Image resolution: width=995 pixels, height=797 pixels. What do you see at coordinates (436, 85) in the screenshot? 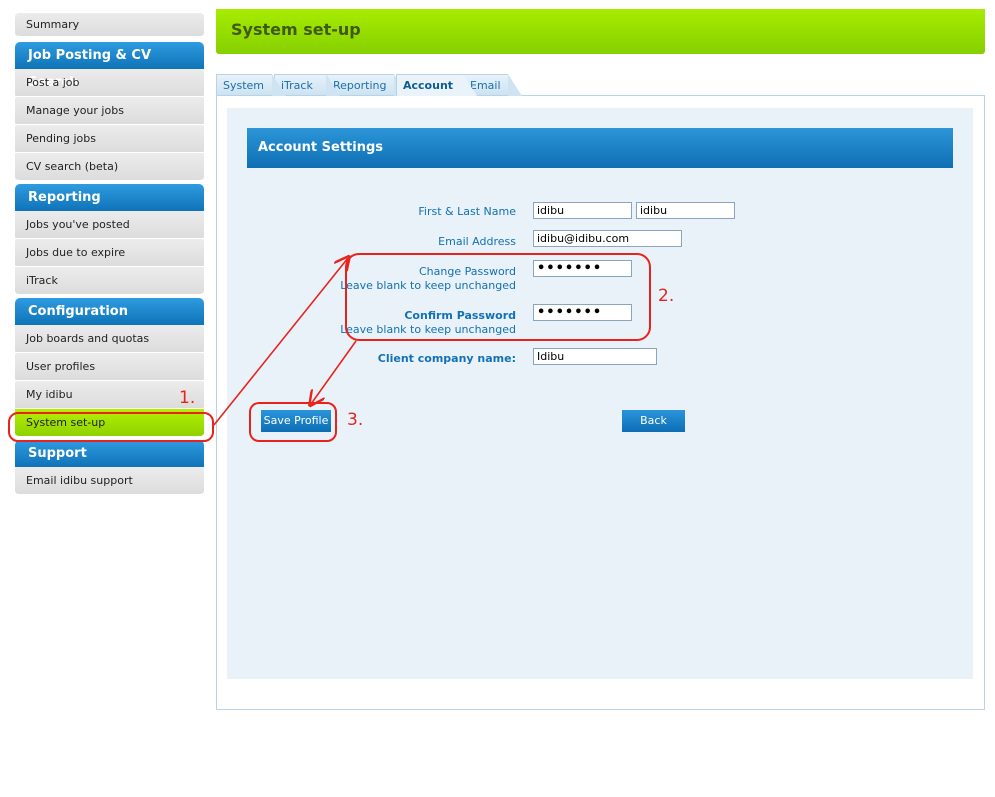
I see `tab-account: Account` at bounding box center [436, 85].